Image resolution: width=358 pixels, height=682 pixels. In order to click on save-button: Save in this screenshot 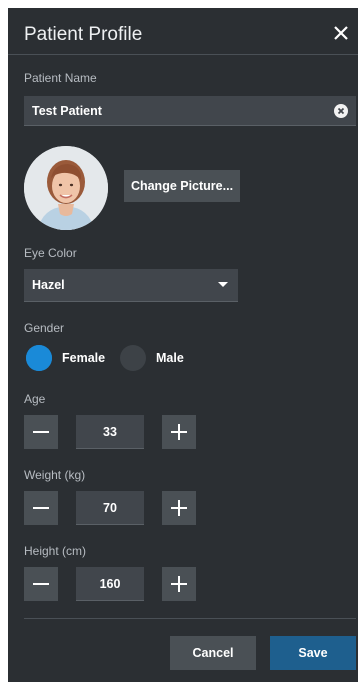, I will do `click(313, 653)`.